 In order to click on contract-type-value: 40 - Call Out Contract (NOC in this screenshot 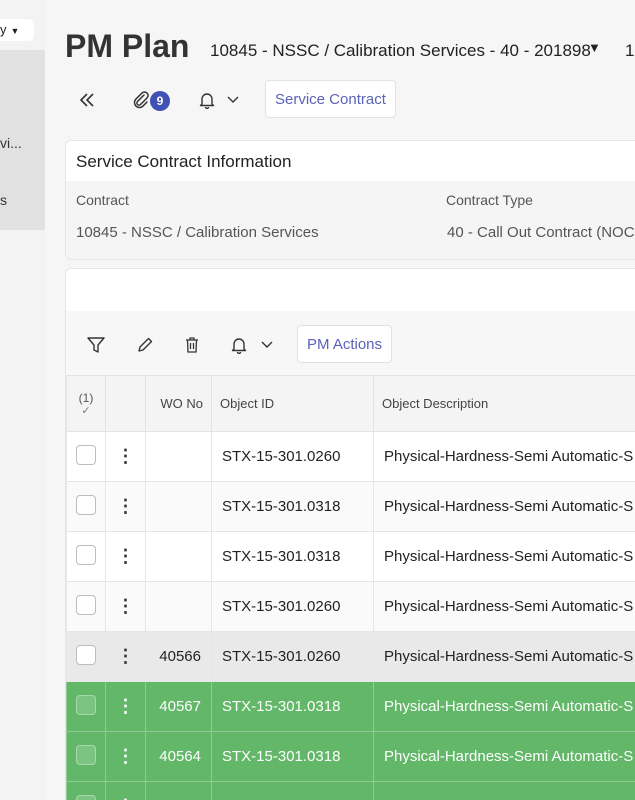, I will do `click(541, 232)`.